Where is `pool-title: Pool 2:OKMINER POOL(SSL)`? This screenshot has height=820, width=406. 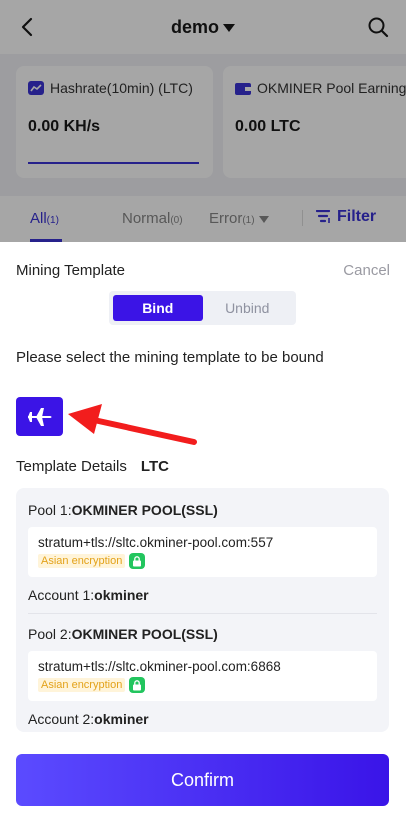 pool-title: Pool 2:OKMINER POOL(SSL) is located at coordinates (123, 634).